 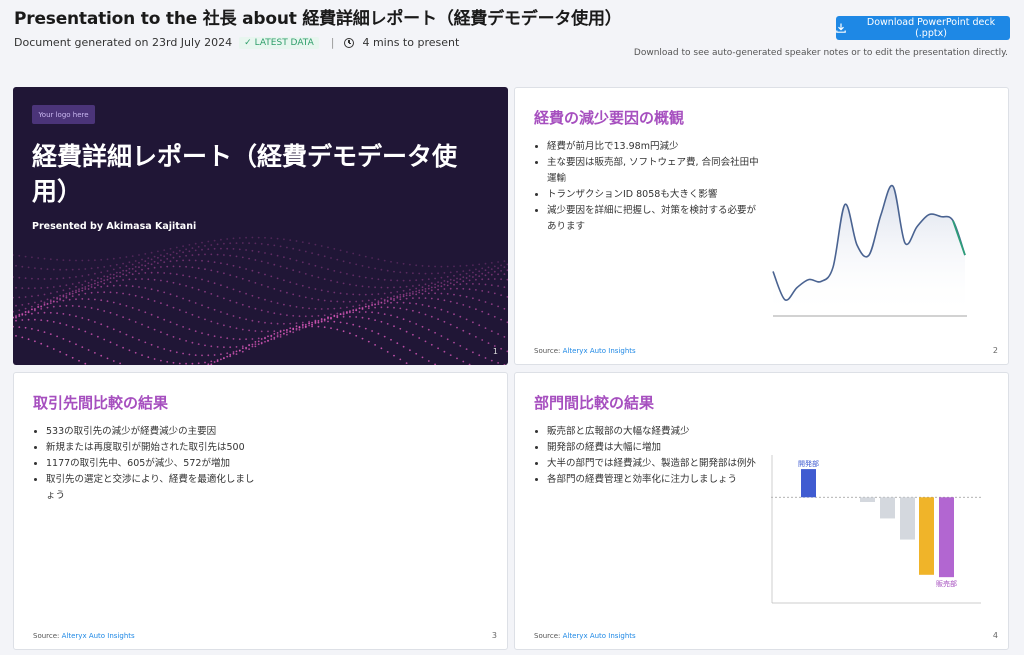 I want to click on generated-date: Document generated on 23rd July 2024, so click(x=123, y=42).